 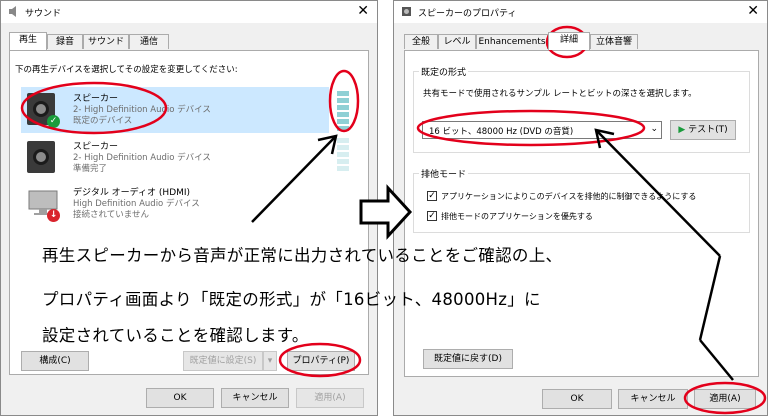 What do you see at coordinates (28, 41) in the screenshot?
I see `tab-playback: 再生` at bounding box center [28, 41].